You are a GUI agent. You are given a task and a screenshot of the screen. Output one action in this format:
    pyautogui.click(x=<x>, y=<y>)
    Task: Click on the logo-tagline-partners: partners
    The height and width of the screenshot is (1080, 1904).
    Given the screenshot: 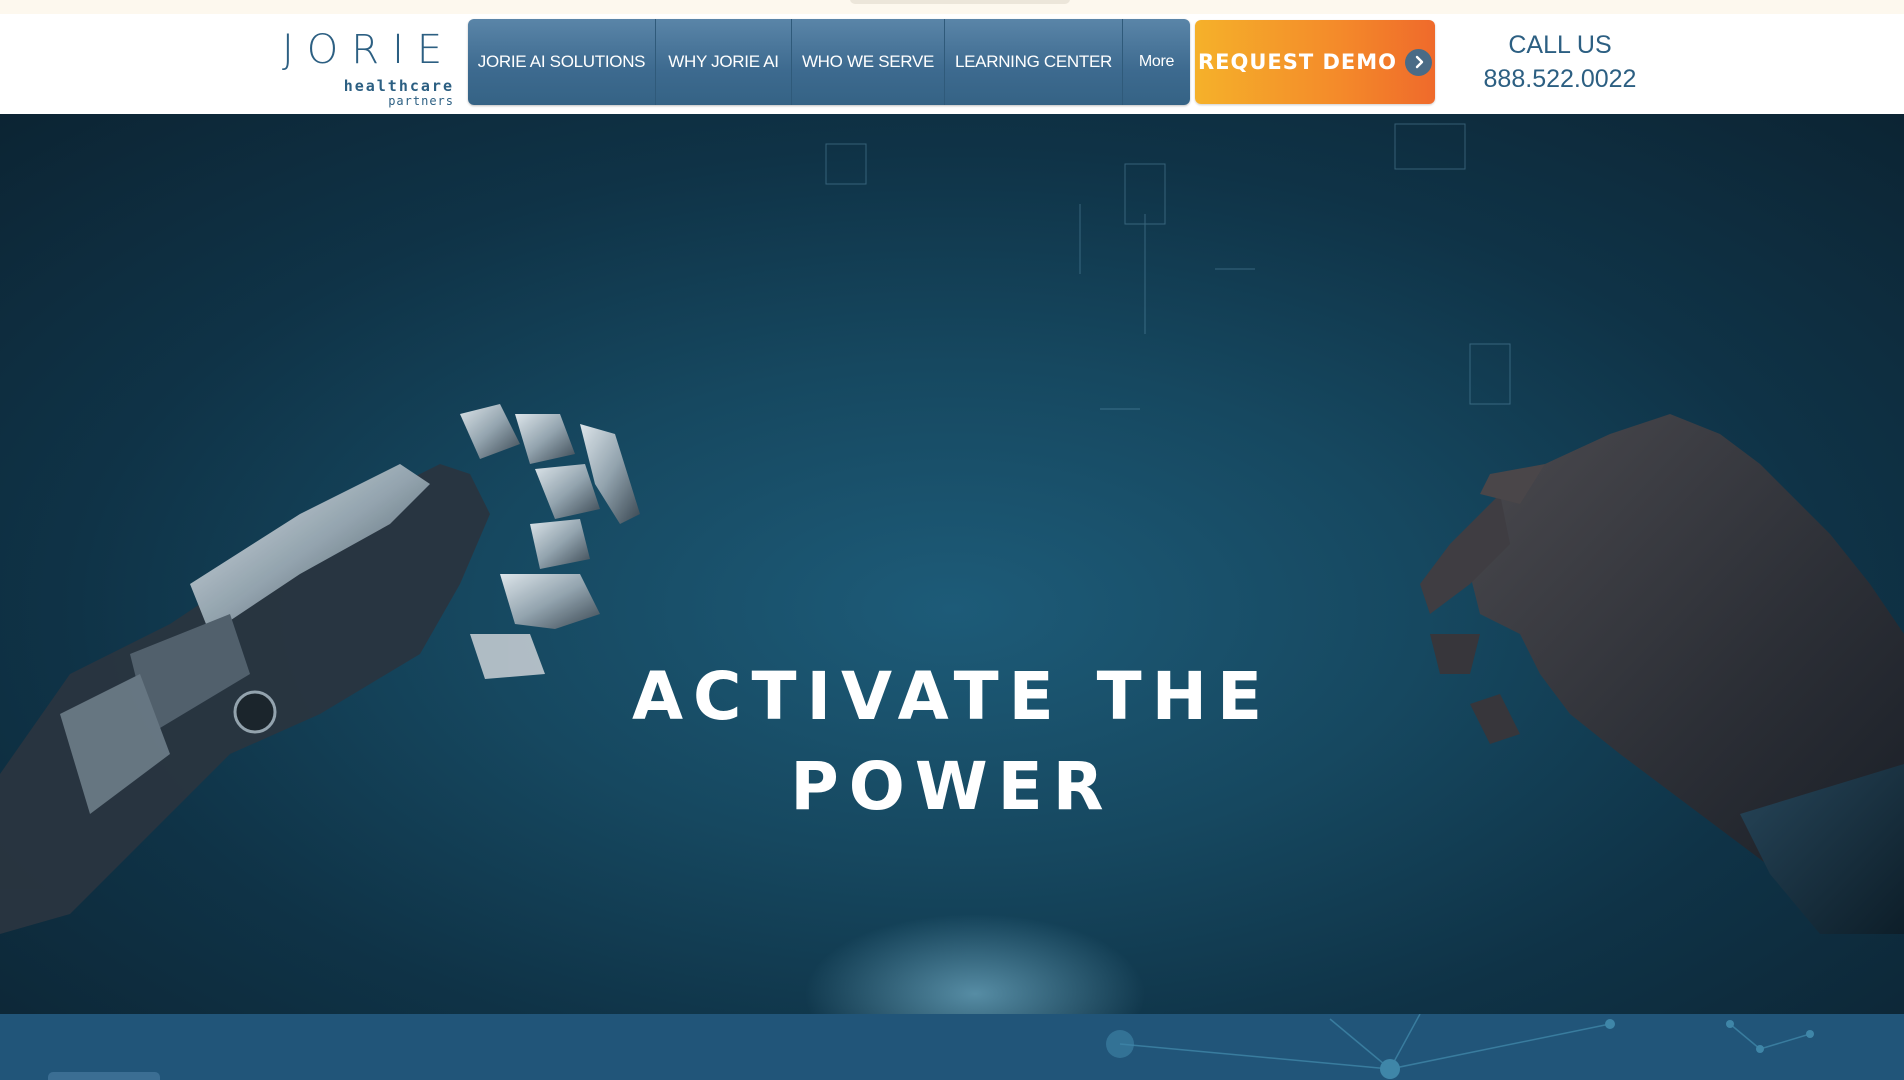 What is the action you would take?
    pyautogui.click(x=421, y=101)
    